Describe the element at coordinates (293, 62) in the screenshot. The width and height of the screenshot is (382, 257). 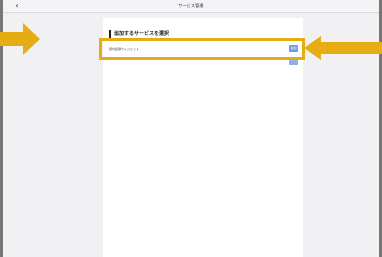
I see `next-add-button` at that location.